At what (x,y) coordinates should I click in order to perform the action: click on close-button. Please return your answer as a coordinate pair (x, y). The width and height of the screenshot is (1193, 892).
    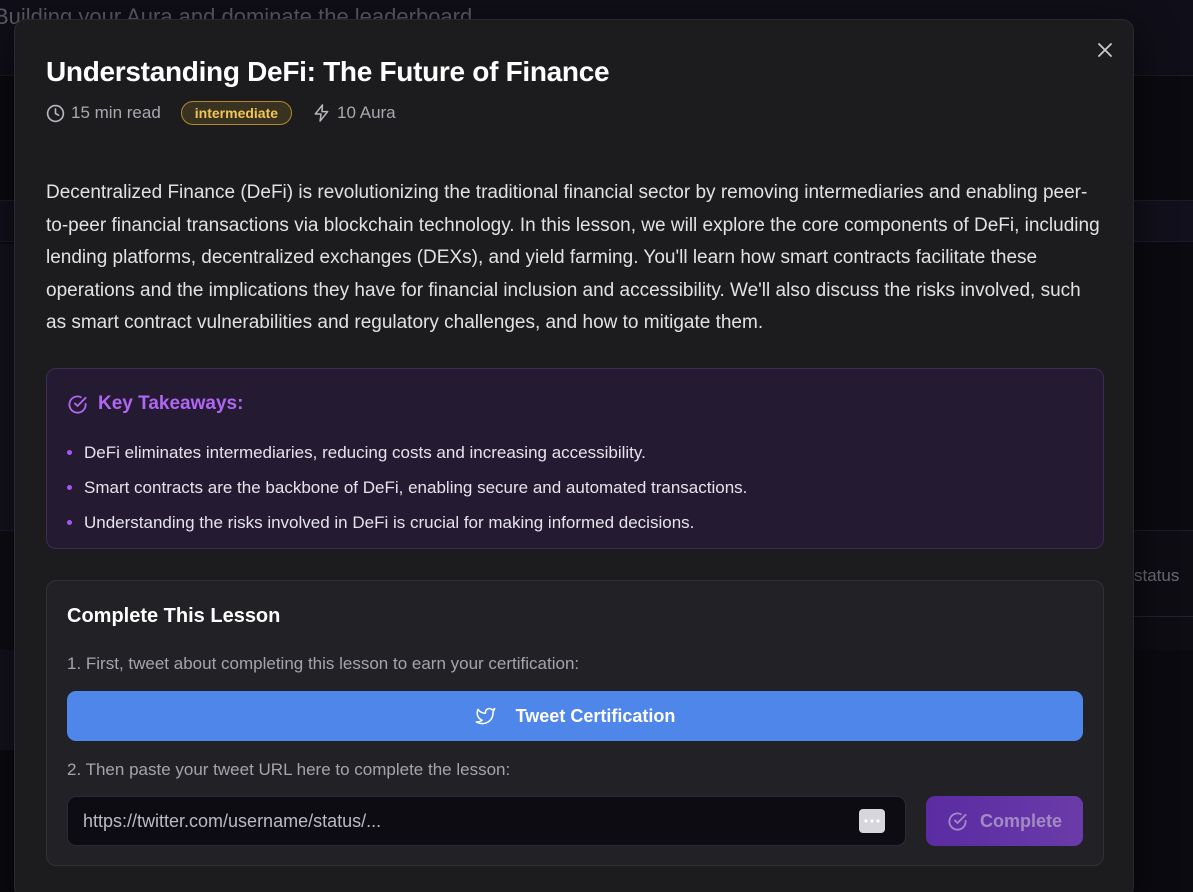
    Looking at the image, I should click on (1105, 50).